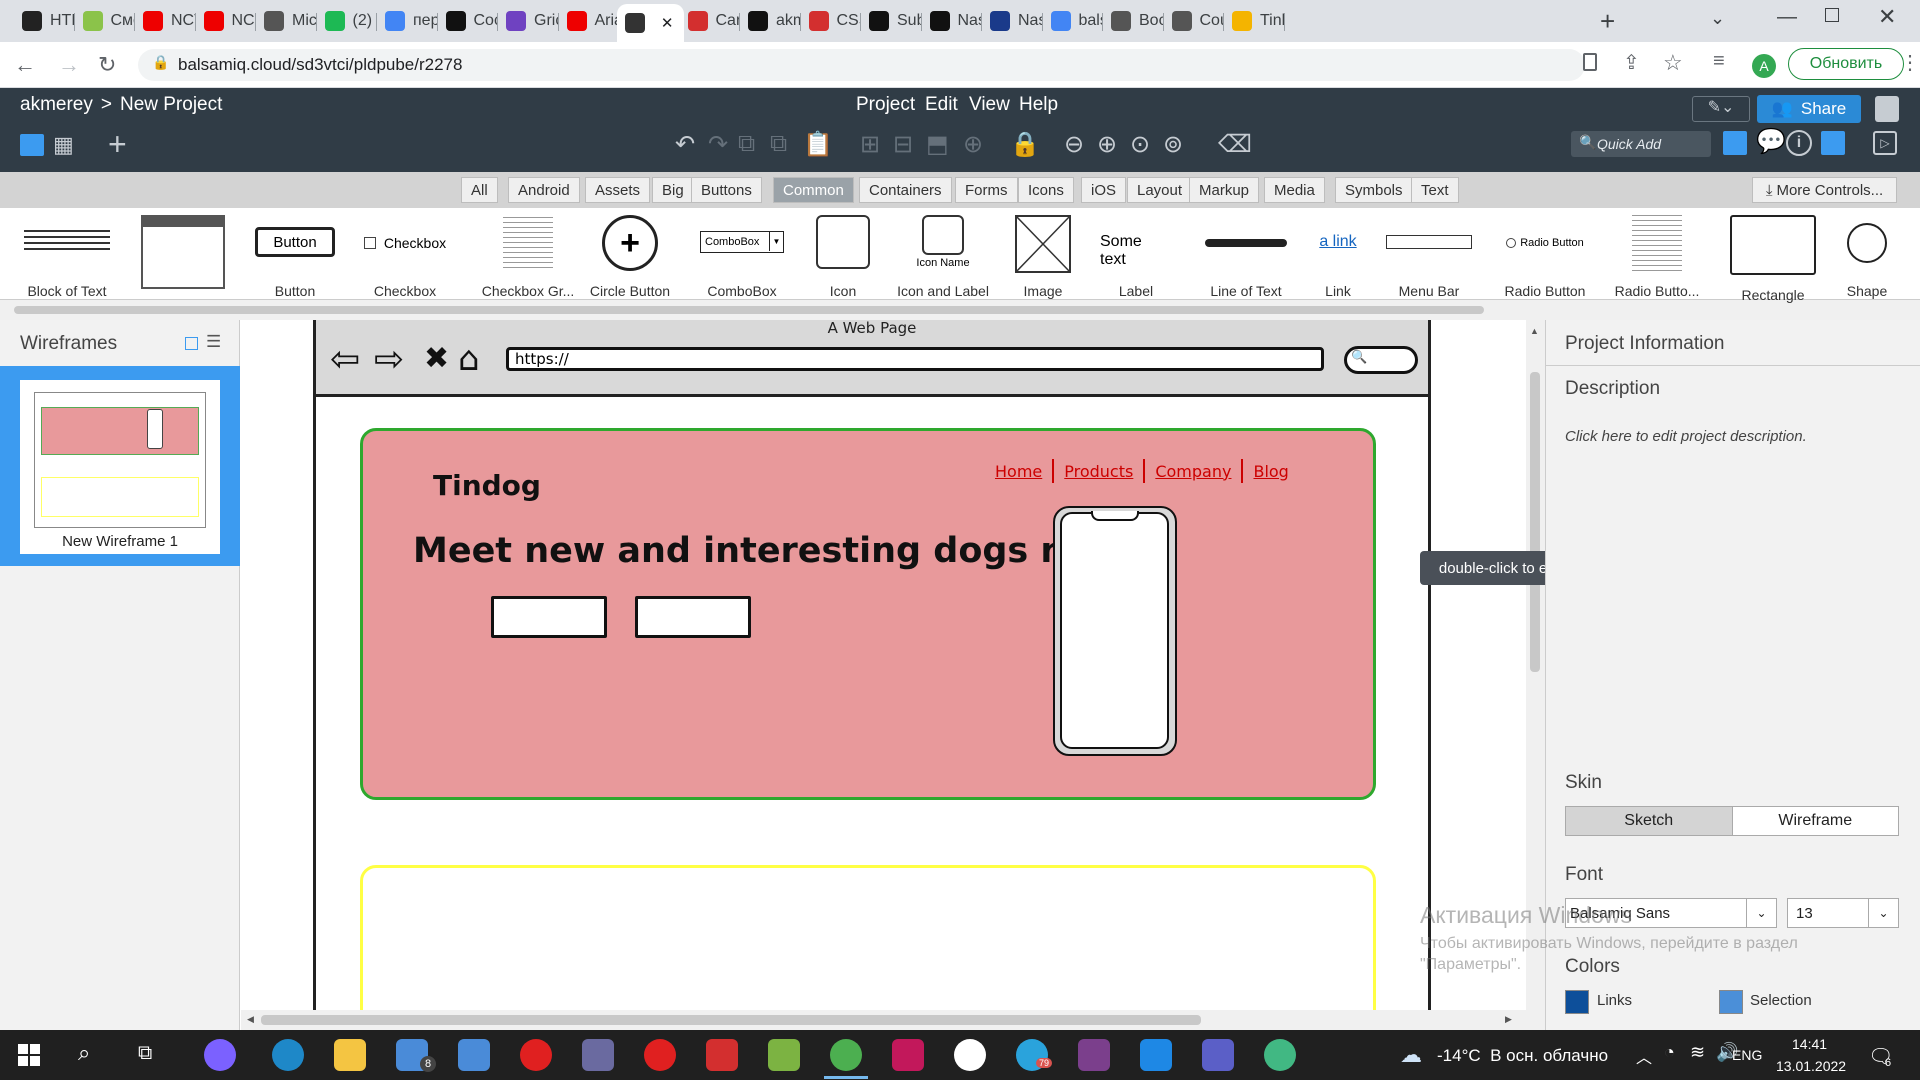 This screenshot has width=1920, height=1080. I want to click on palette-button: Button Button, so click(295, 257).